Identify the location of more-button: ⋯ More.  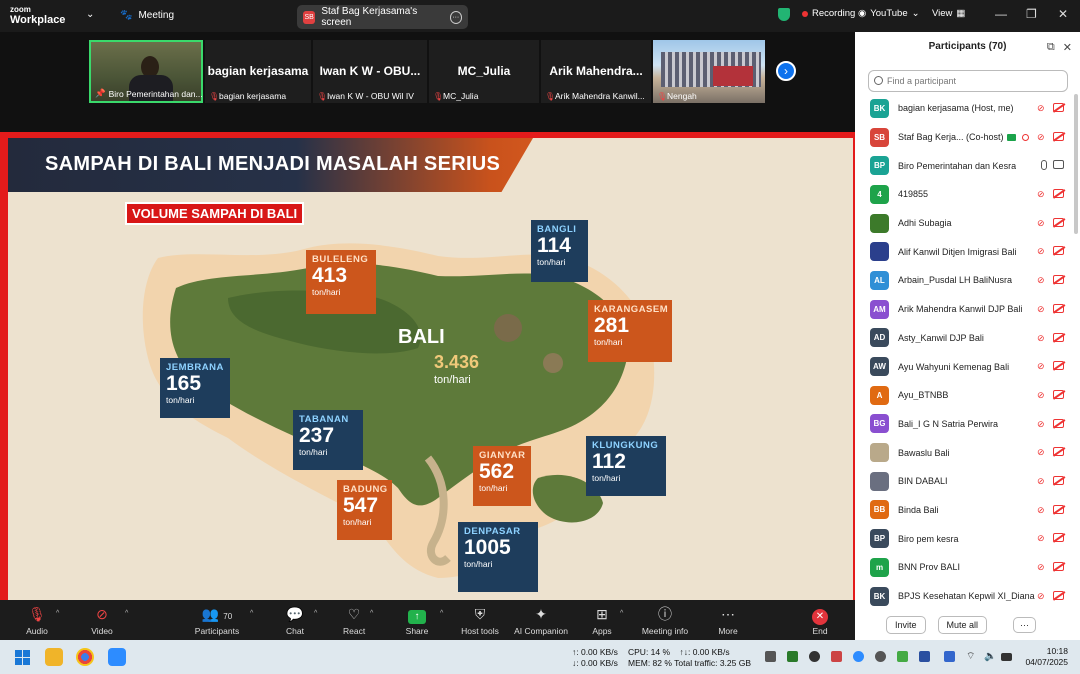
(728, 620).